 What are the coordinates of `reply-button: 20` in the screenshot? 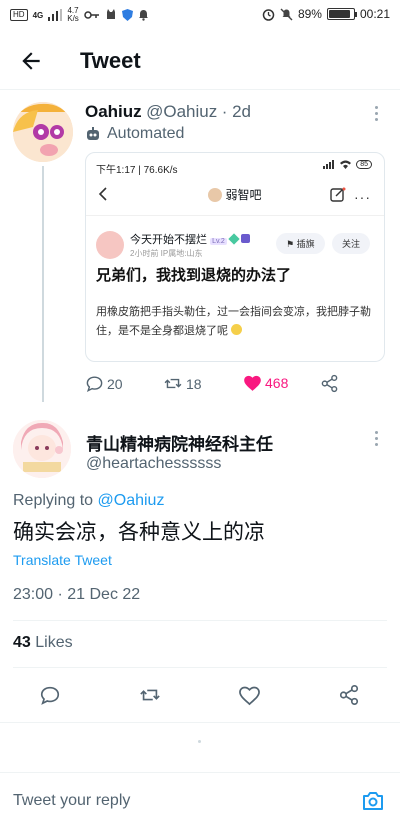 It's located at (104, 383).